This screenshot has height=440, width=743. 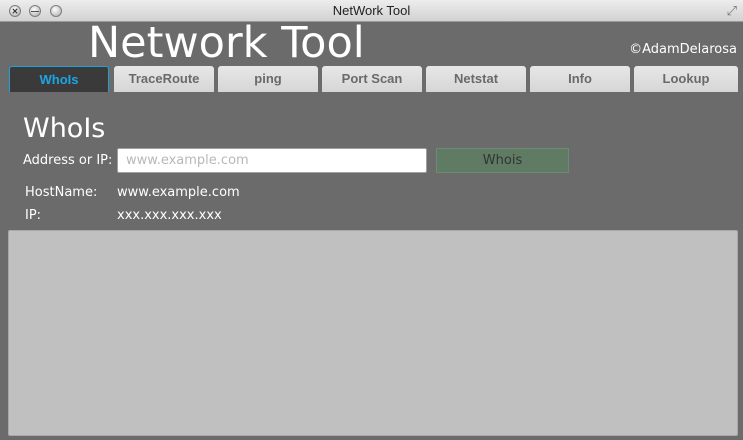 I want to click on tab-port-scan: Port Scan, so click(x=372, y=79).